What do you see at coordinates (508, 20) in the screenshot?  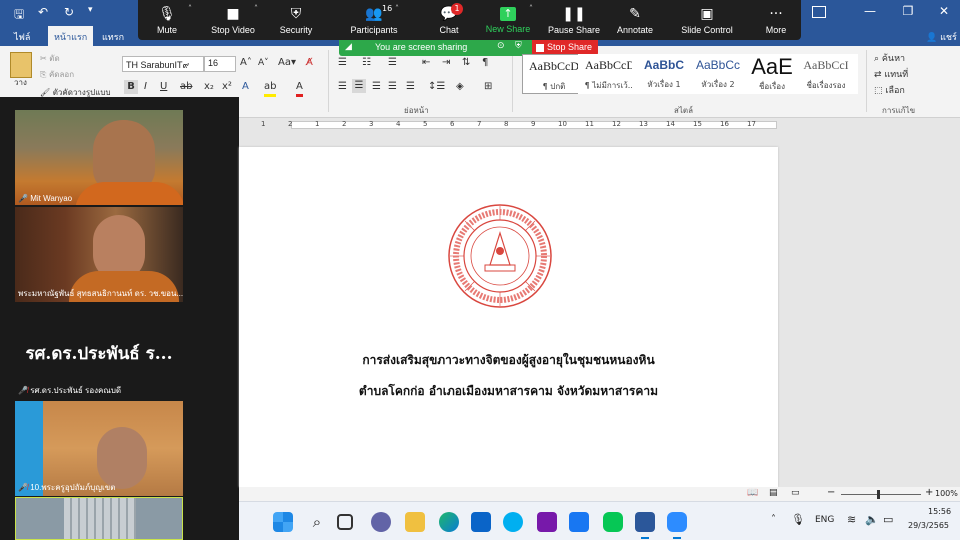 I see `new-share-button: ↑ New Share ˄` at bounding box center [508, 20].